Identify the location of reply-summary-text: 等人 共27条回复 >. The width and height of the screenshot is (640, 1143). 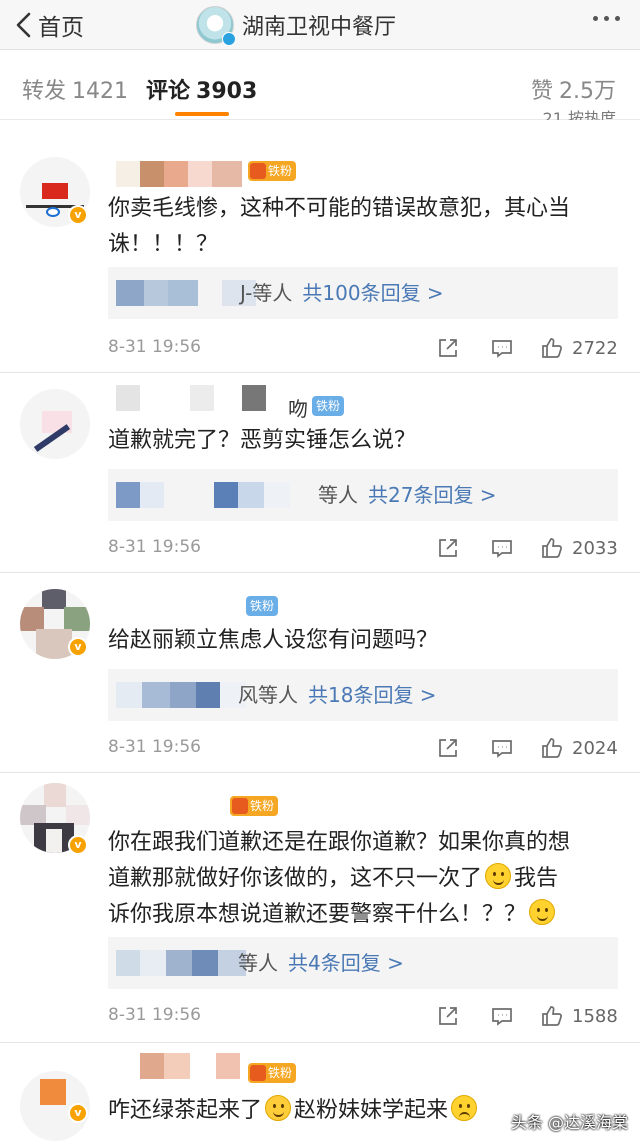
(407, 495).